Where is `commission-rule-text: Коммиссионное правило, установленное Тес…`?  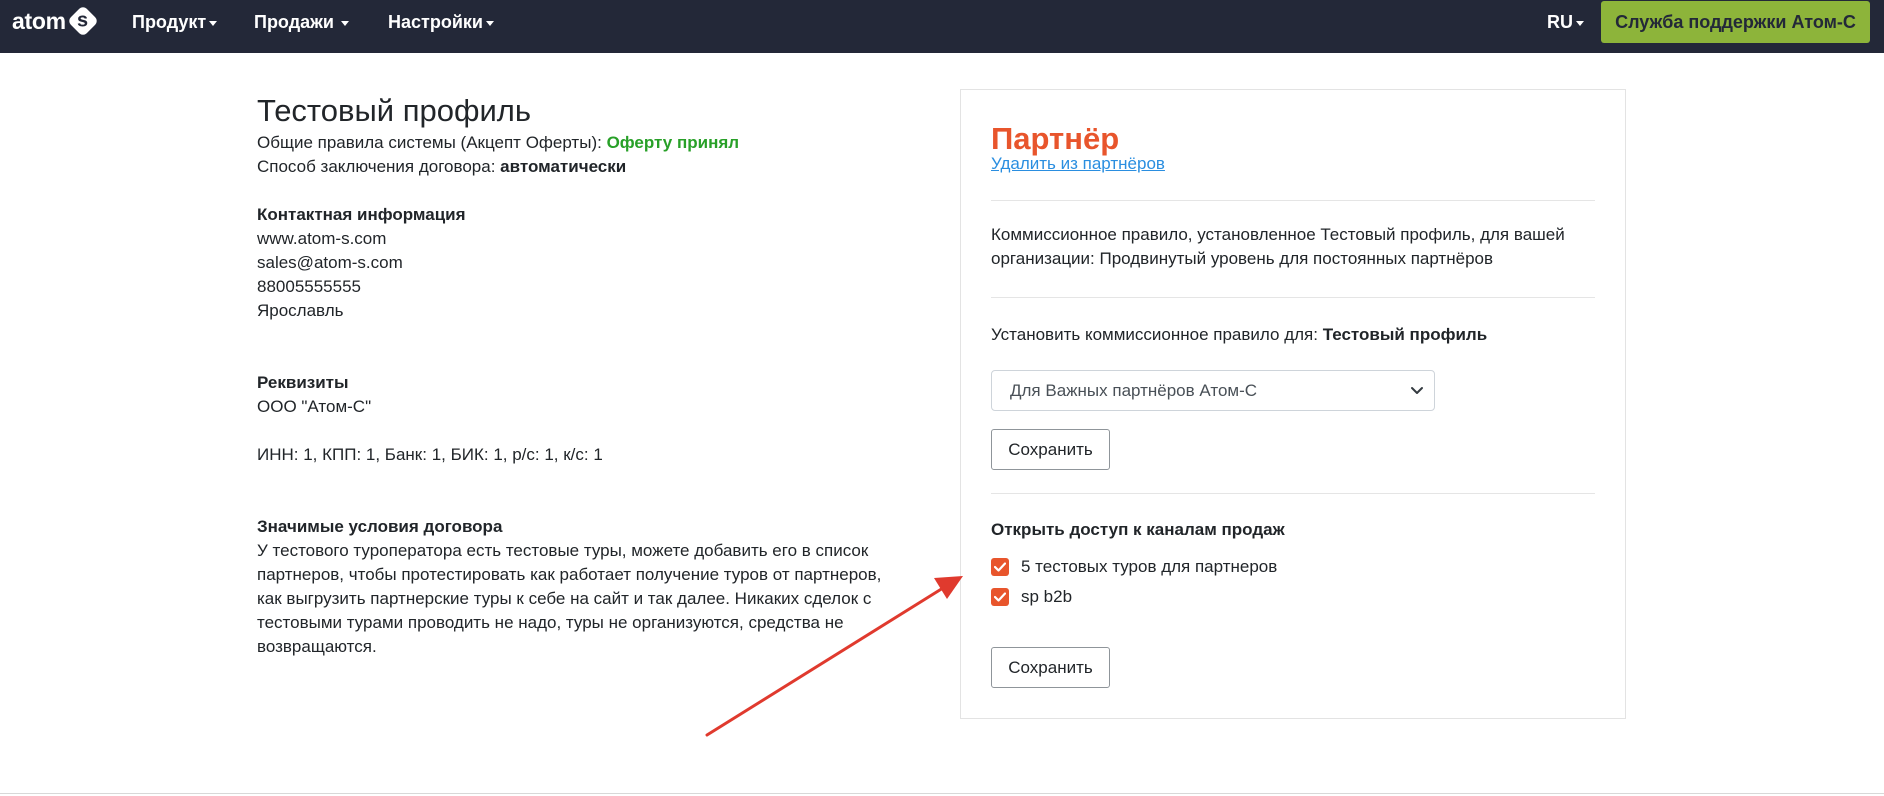
commission-rule-text: Коммиссионное правило, установленное Тес… is located at coordinates (1296, 247).